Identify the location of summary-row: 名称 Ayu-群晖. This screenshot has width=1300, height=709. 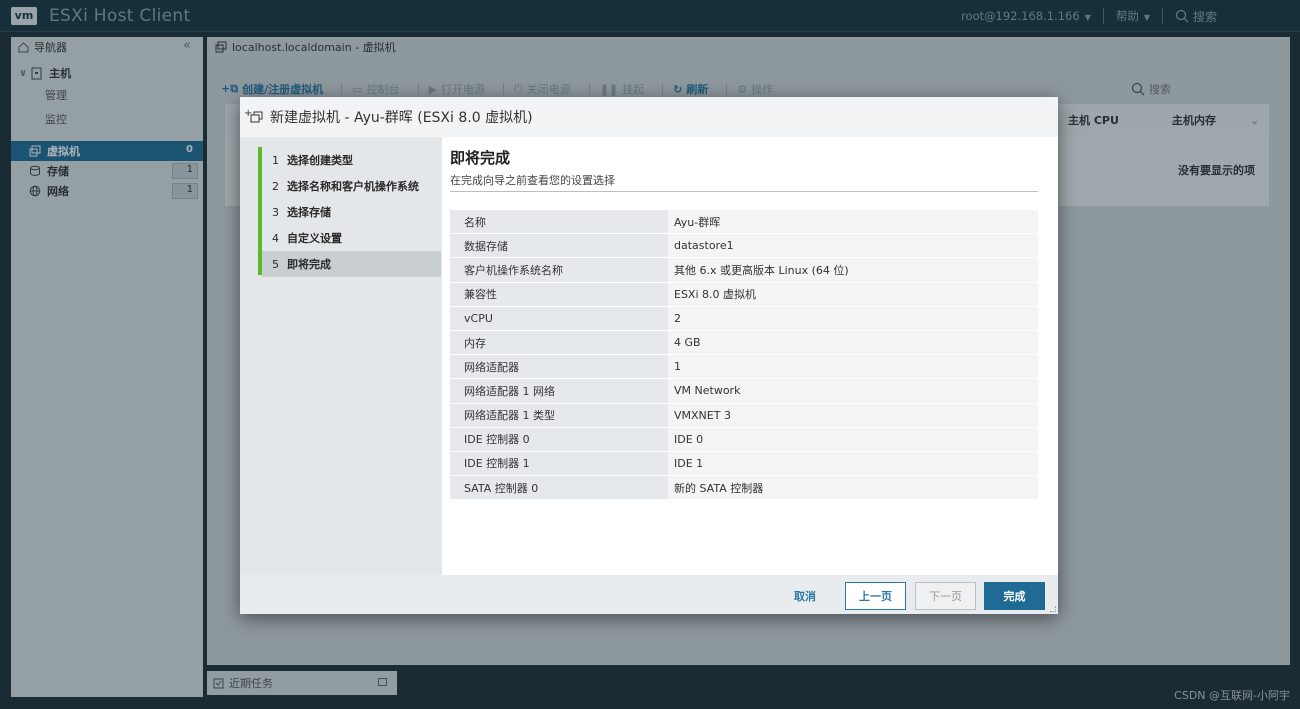
(744, 222).